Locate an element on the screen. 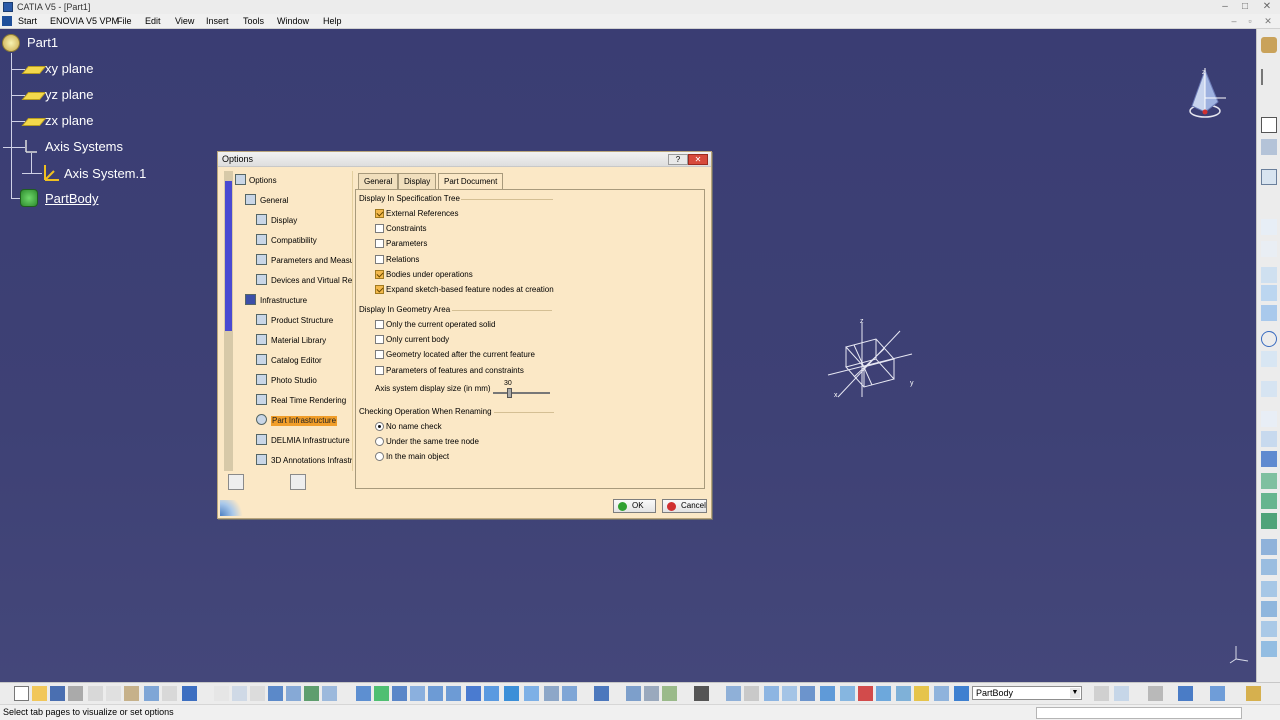 The image size is (1280, 720). menu-insert: Insert is located at coordinates (217, 21).